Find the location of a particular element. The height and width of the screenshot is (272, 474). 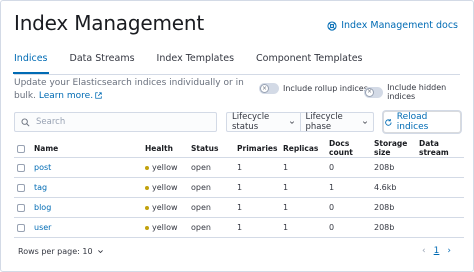

table-row: tag yellow open 1 1 1 4.6kb is located at coordinates (239, 187).